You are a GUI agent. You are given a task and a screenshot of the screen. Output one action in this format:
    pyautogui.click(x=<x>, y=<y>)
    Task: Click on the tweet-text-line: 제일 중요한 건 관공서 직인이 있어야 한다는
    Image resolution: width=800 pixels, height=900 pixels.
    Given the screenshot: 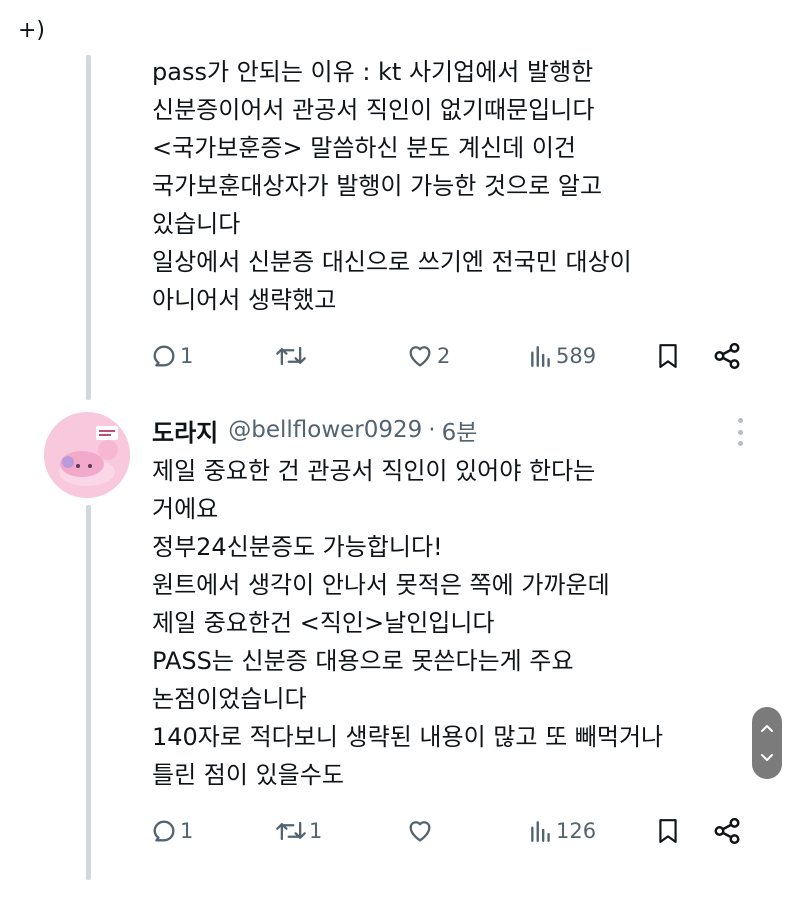 What is the action you would take?
    pyautogui.click(x=374, y=471)
    